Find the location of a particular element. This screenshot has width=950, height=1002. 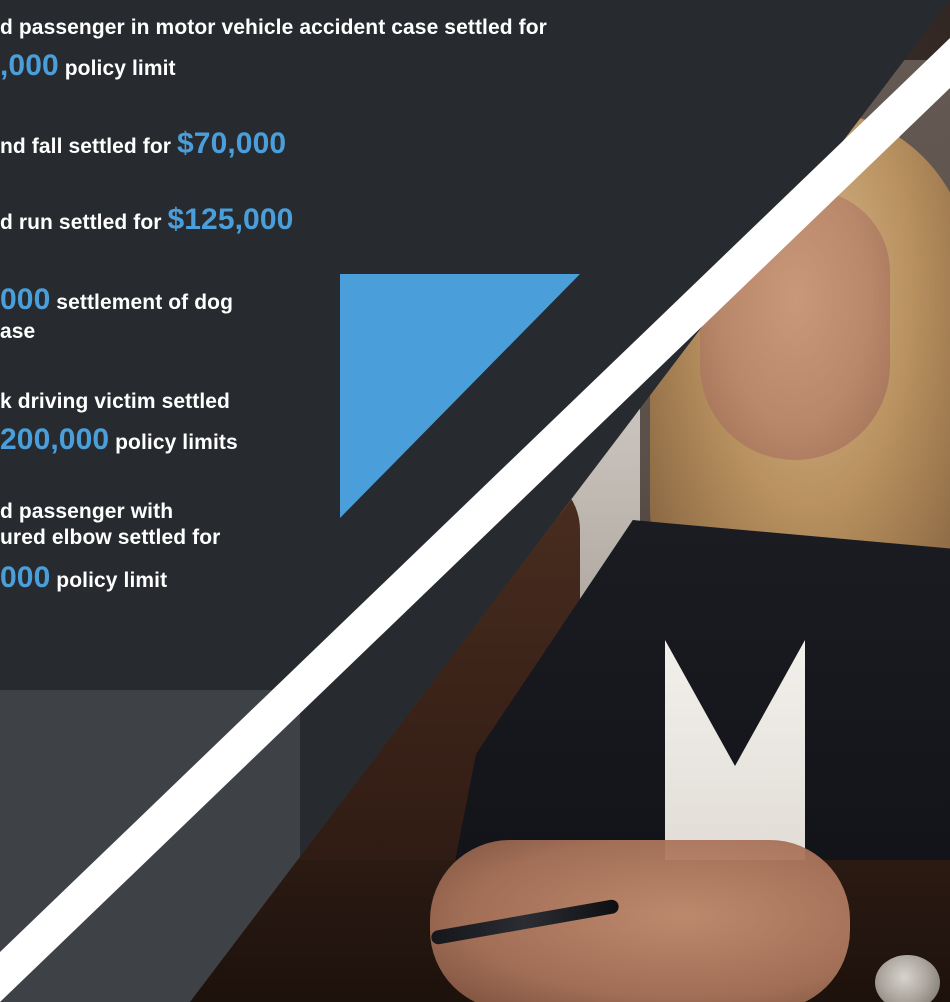

result-line: 000 policy limit is located at coordinates (83, 577).